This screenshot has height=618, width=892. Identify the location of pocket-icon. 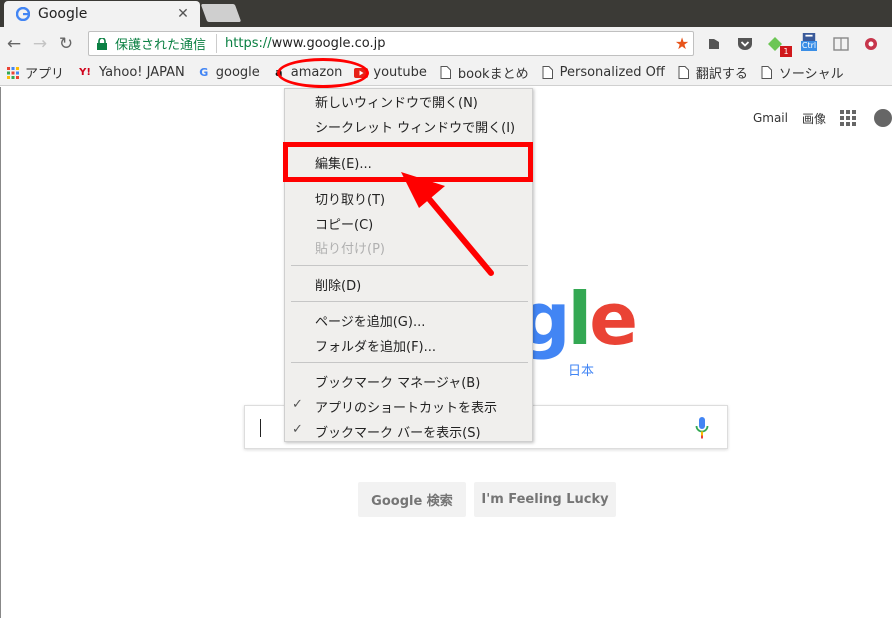
(745, 44).